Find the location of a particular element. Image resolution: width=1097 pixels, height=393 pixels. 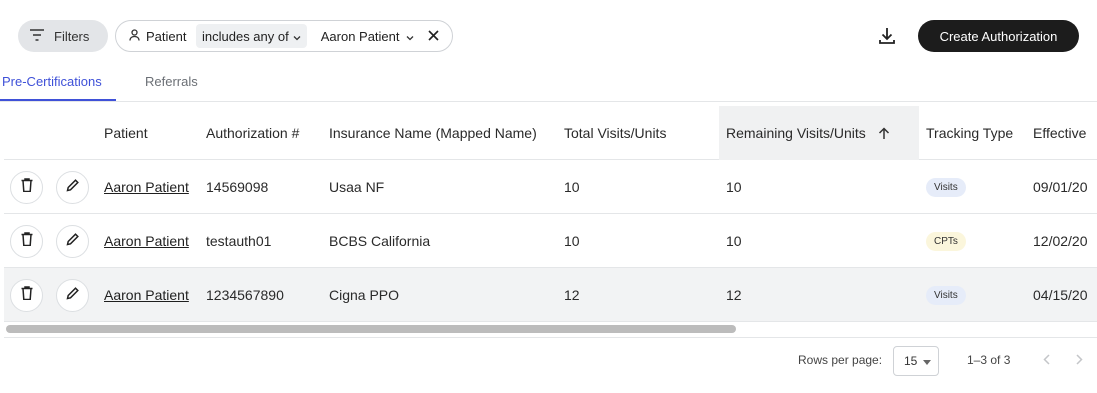

effective-date: 09/01/20 is located at coordinates (1060, 187).